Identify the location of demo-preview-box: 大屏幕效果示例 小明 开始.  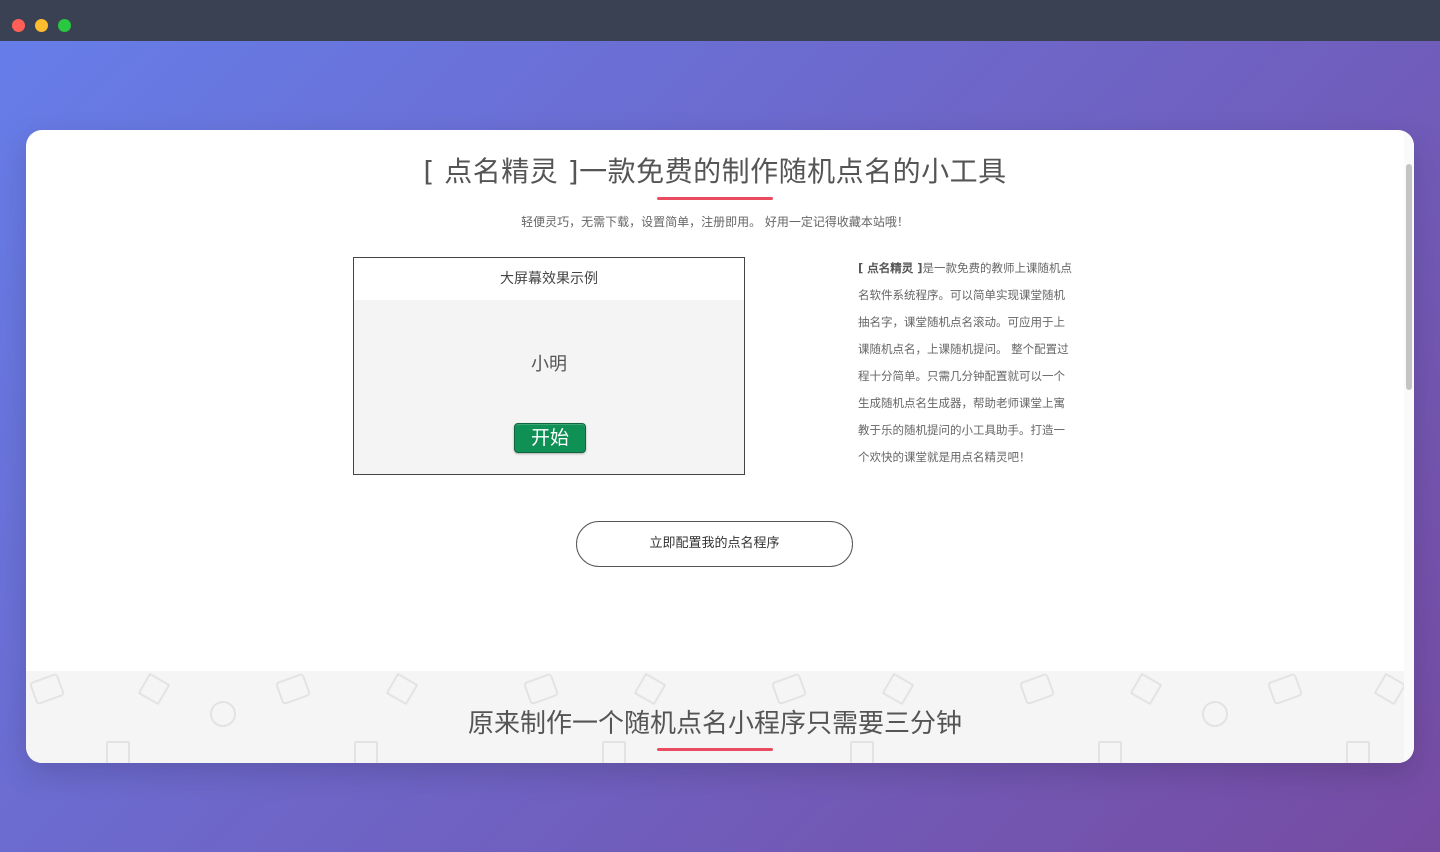
(549, 366).